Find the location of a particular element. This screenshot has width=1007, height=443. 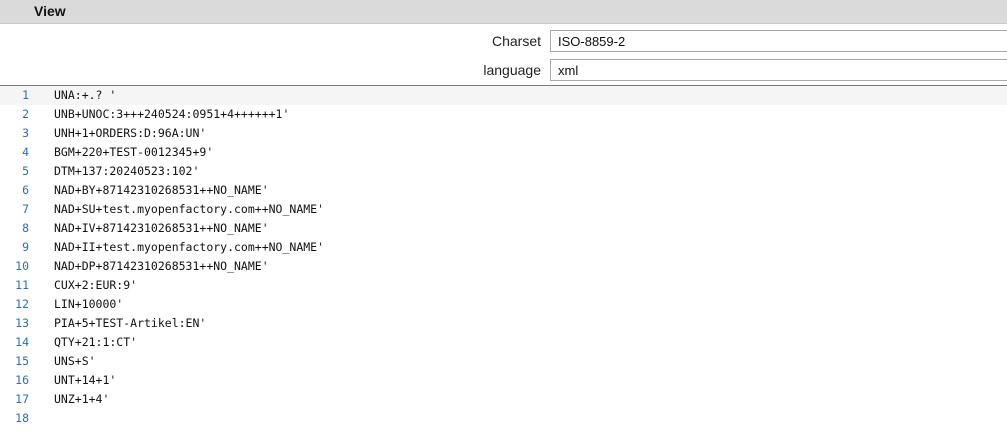

line-number: 1 is located at coordinates (25, 95).